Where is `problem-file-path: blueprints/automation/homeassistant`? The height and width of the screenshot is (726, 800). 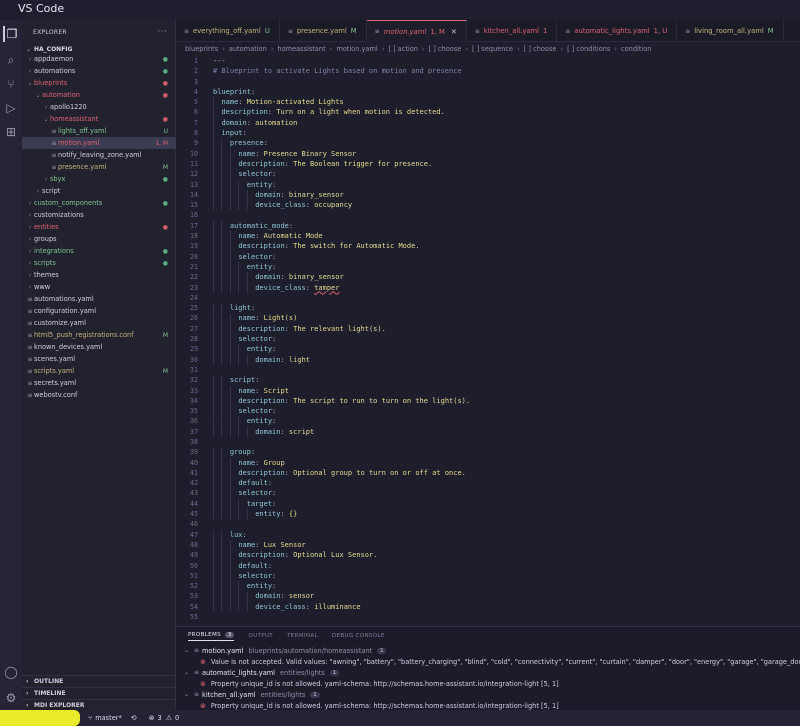
problem-file-path: blueprints/automation/homeassistant is located at coordinates (310, 650).